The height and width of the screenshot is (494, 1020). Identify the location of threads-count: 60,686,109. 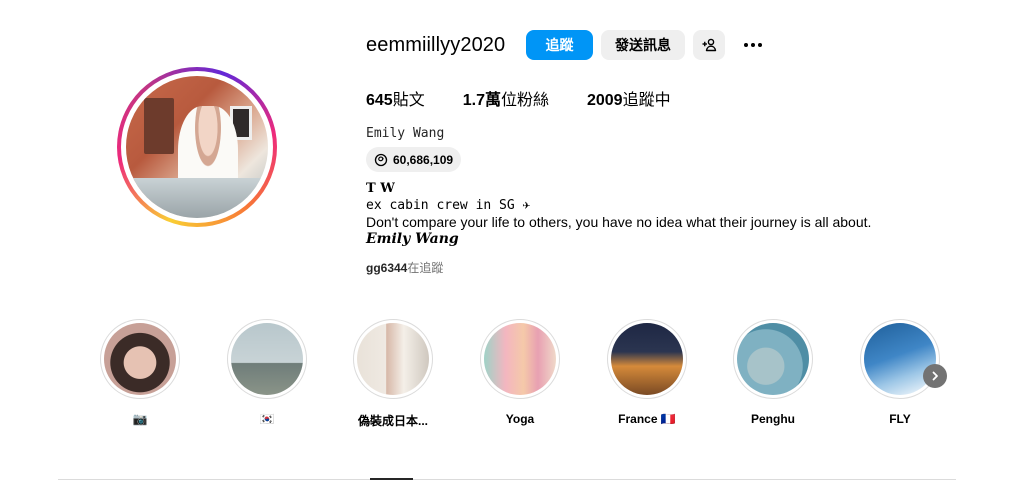
(423, 159).